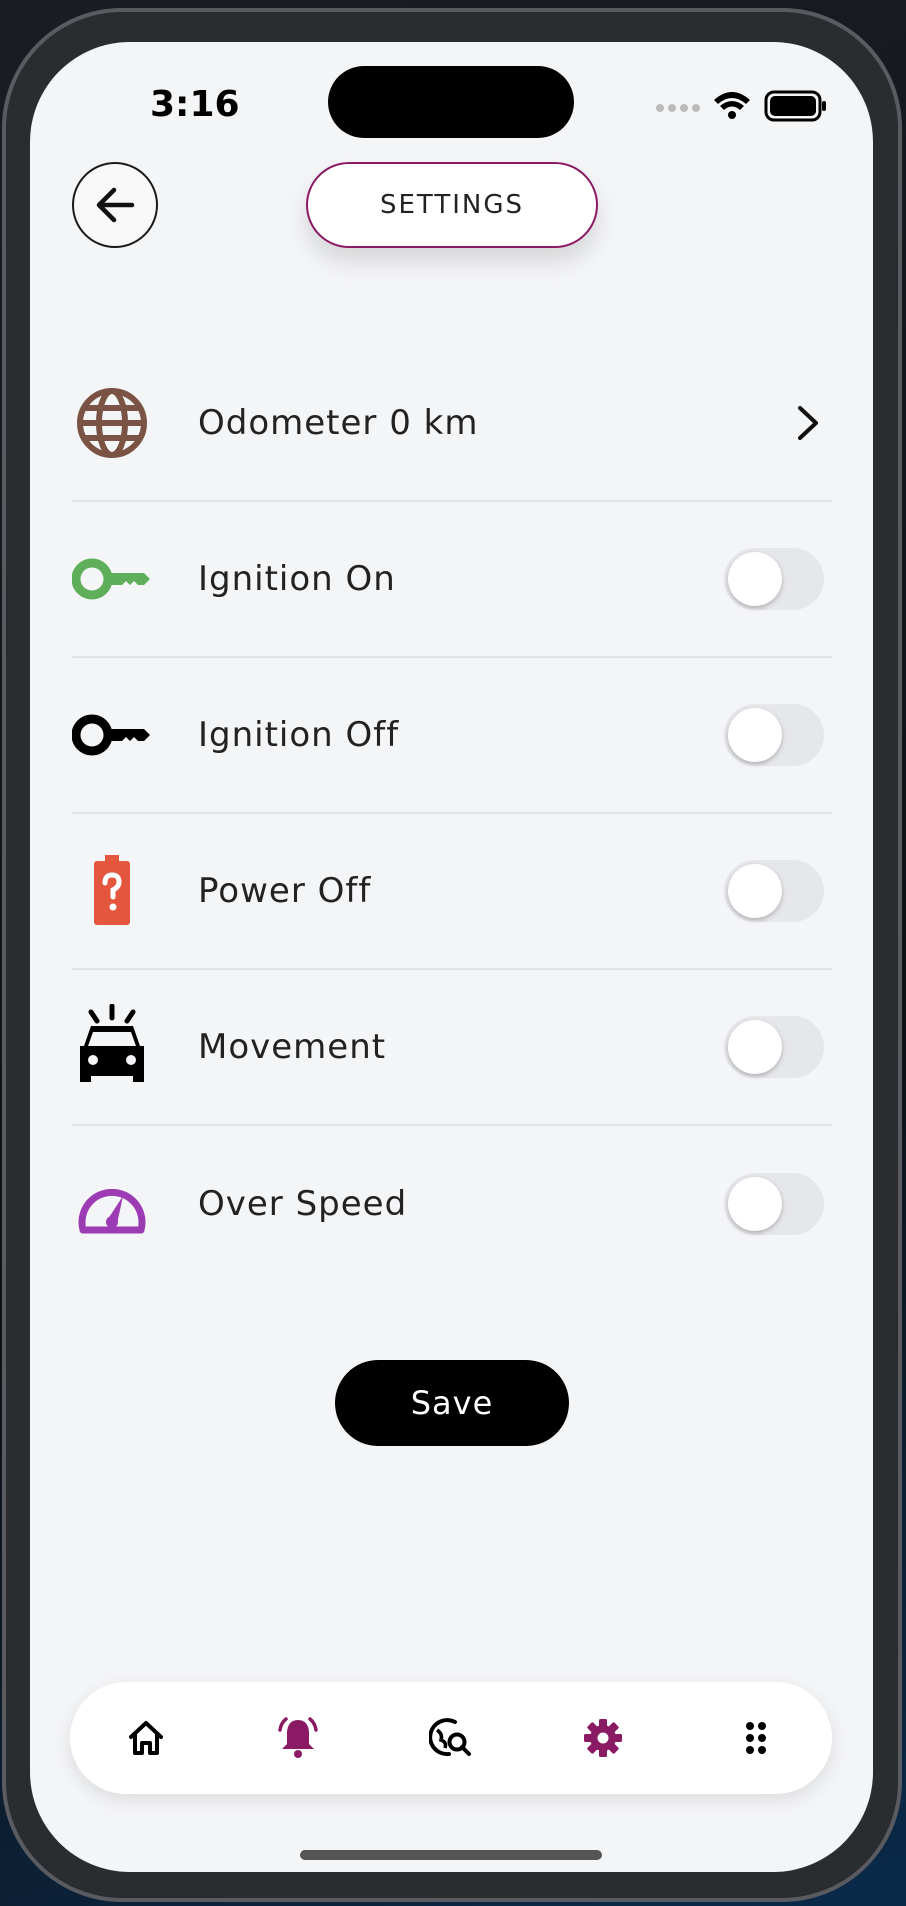 Image resolution: width=906 pixels, height=1906 pixels. I want to click on nav-more, so click(756, 1738).